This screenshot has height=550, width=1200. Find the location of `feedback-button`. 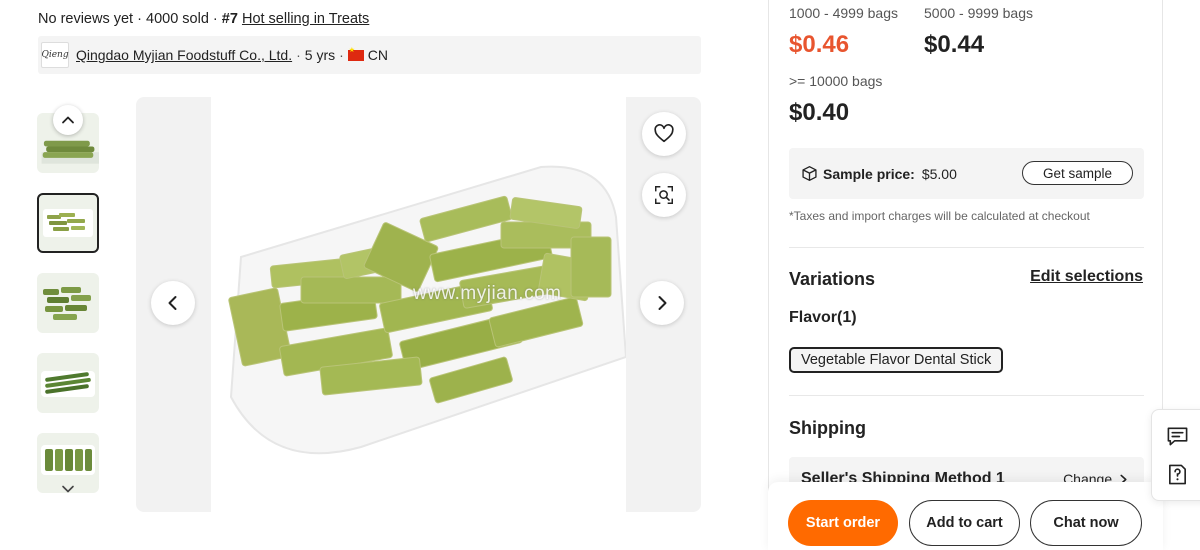

feedback-button is located at coordinates (1177, 474).